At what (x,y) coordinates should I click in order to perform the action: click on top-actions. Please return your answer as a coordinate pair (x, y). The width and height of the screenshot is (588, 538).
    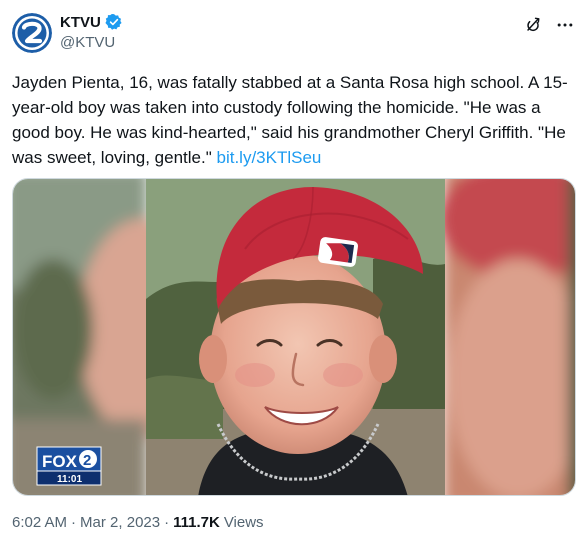
    Looking at the image, I should click on (549, 25).